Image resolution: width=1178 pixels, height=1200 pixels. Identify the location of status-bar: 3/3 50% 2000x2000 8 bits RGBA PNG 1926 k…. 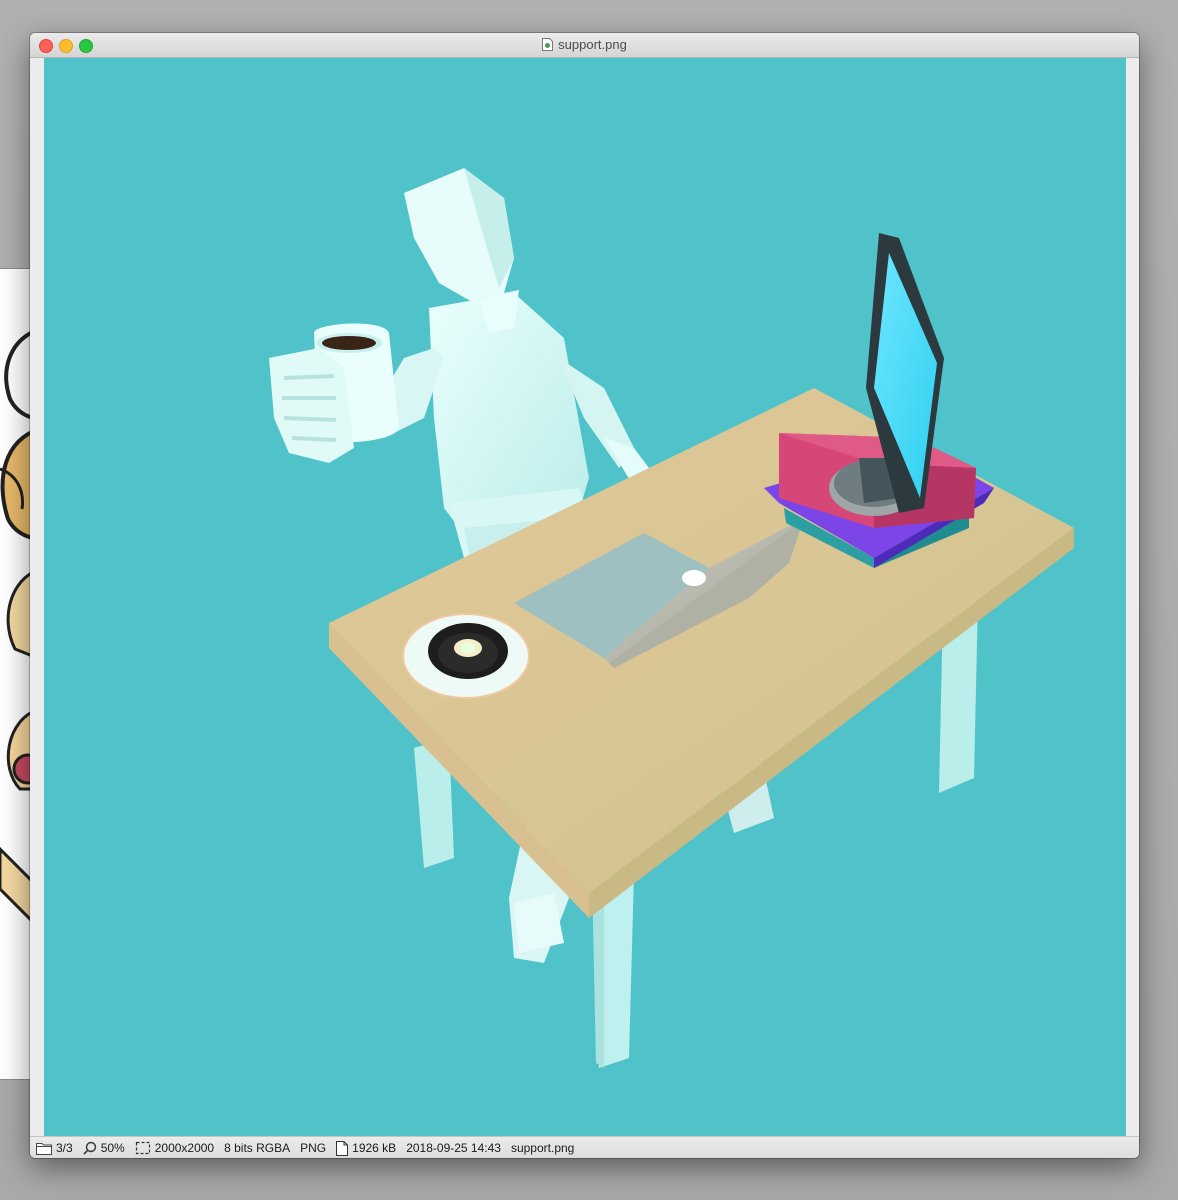
(584, 1147).